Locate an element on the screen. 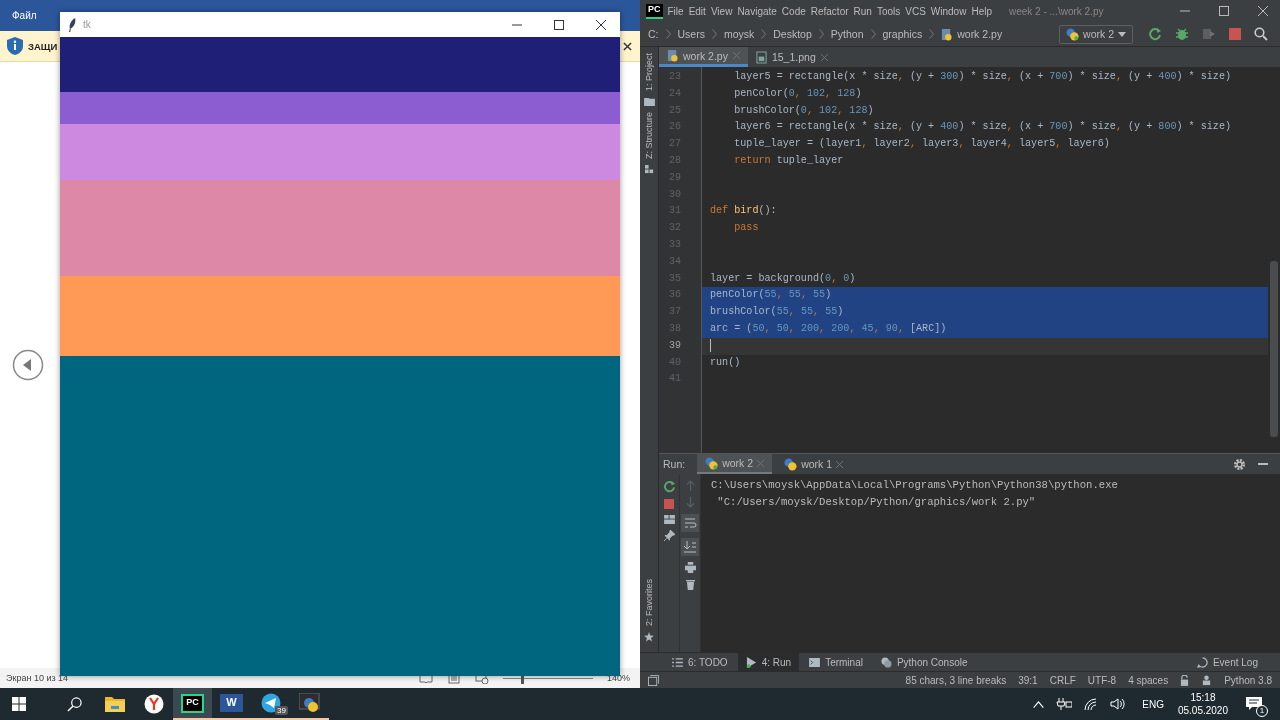  trash-icon is located at coordinates (690, 584).